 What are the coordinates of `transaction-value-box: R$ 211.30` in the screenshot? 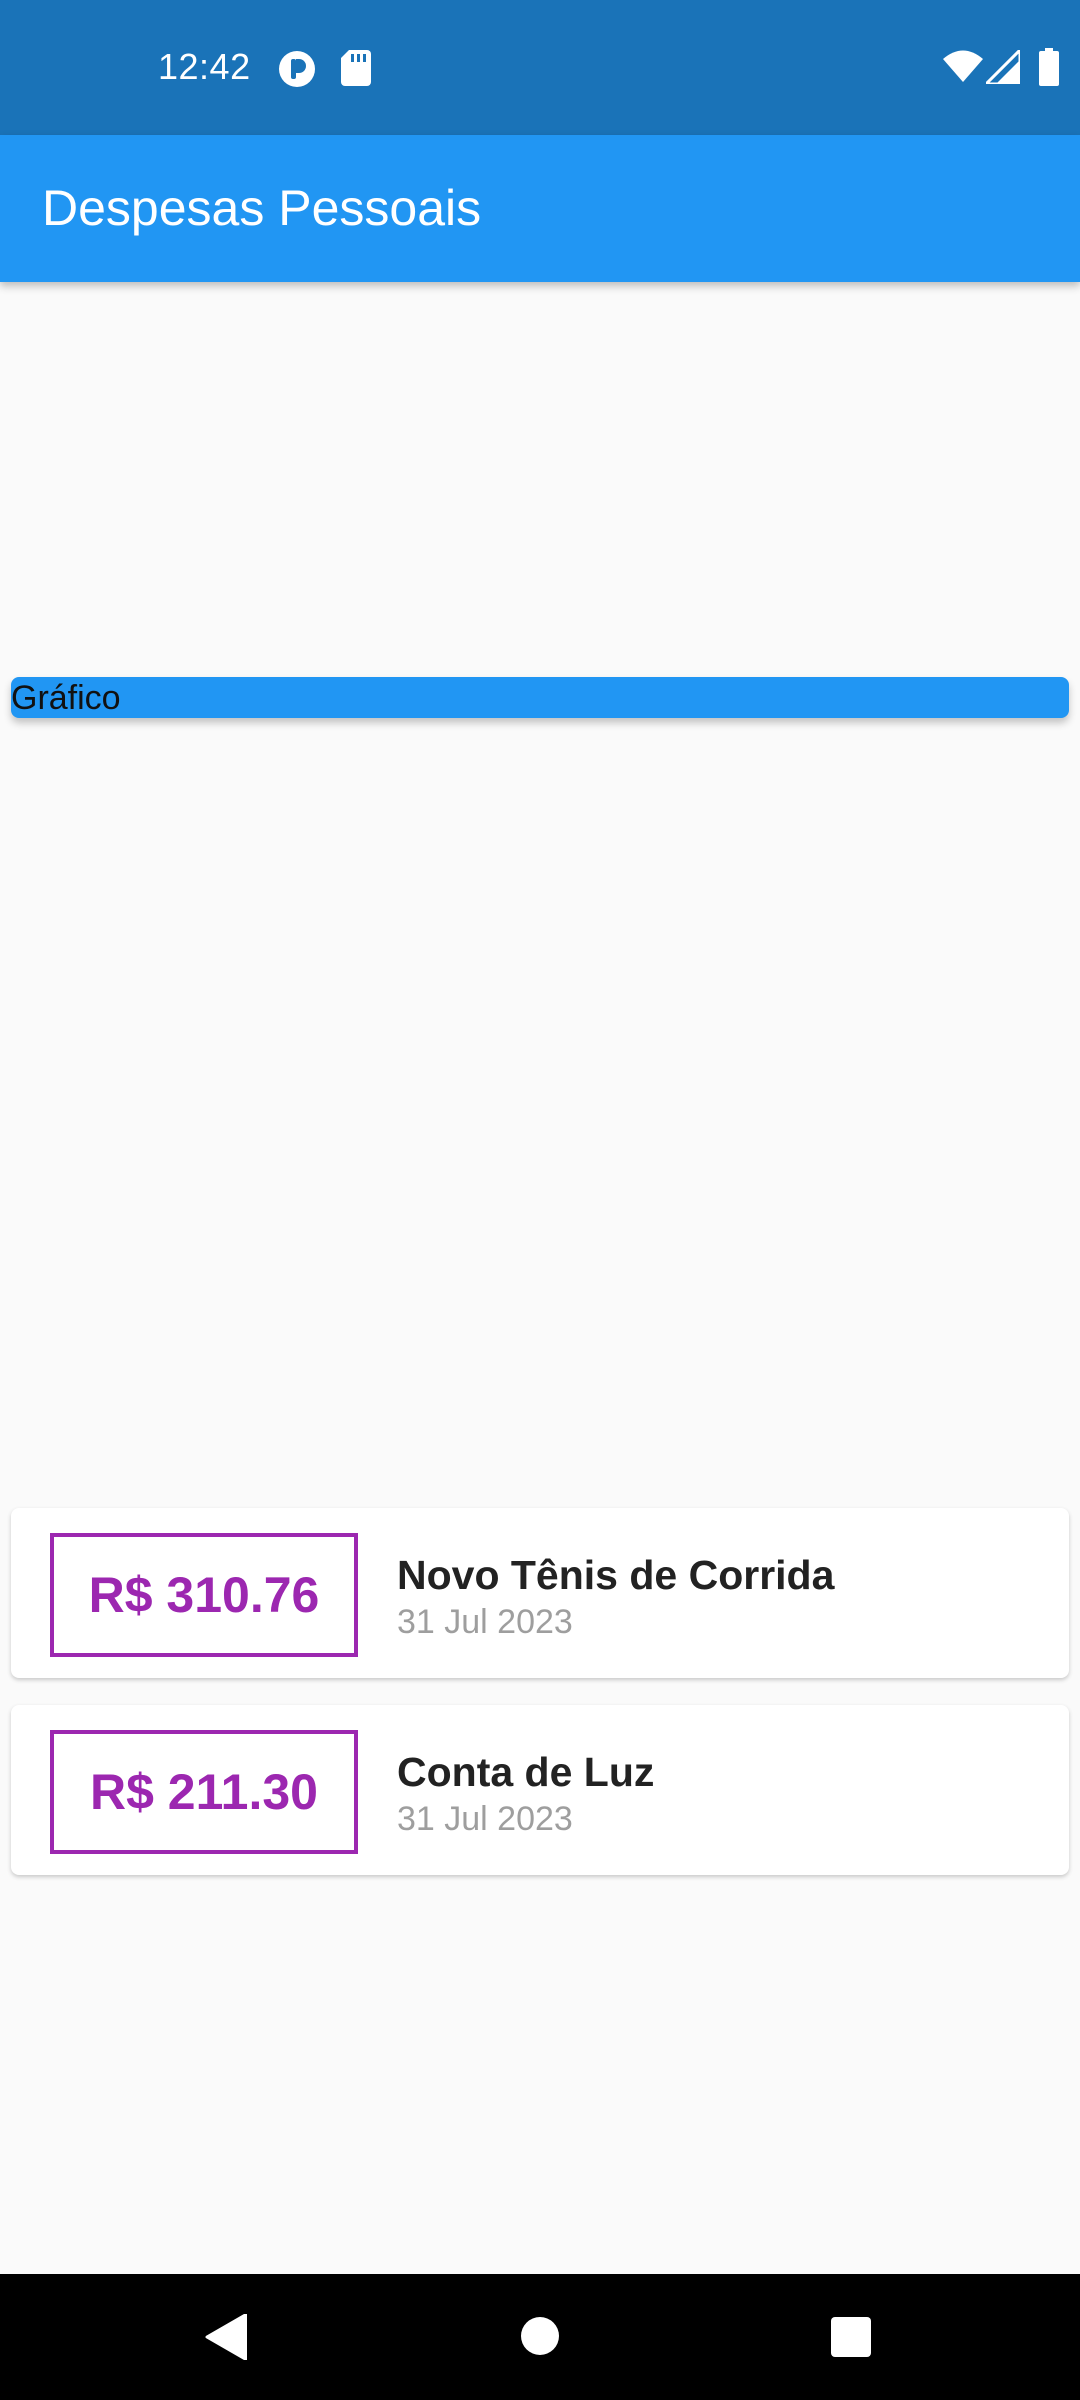 It's located at (204, 1792).